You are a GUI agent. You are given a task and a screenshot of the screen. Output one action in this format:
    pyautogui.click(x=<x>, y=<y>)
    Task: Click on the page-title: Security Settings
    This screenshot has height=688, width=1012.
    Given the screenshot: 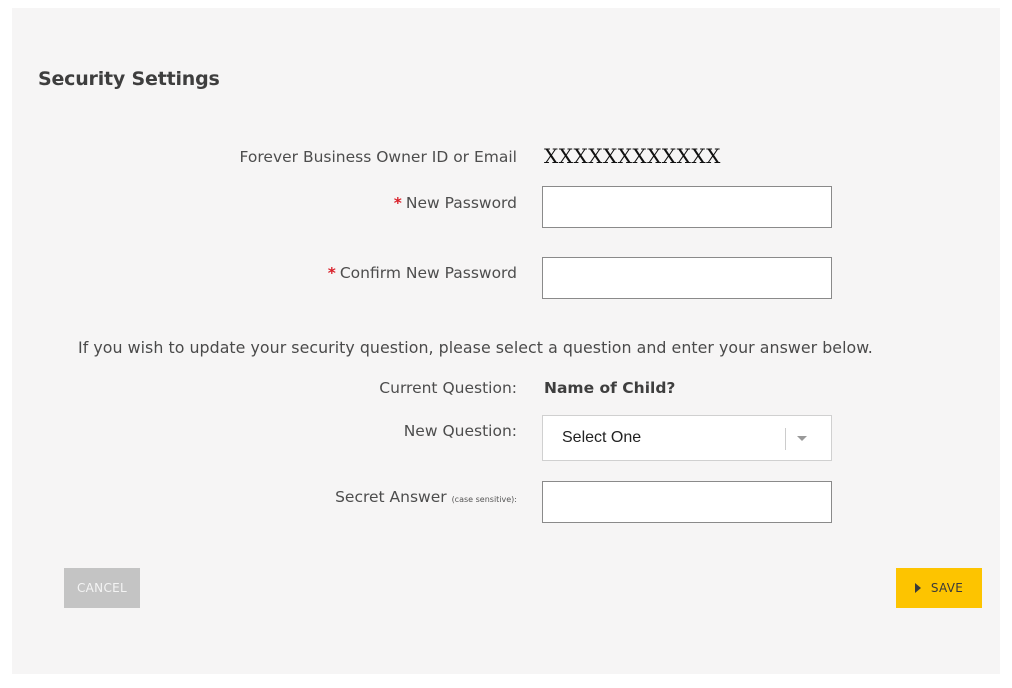 What is the action you would take?
    pyautogui.click(x=129, y=79)
    